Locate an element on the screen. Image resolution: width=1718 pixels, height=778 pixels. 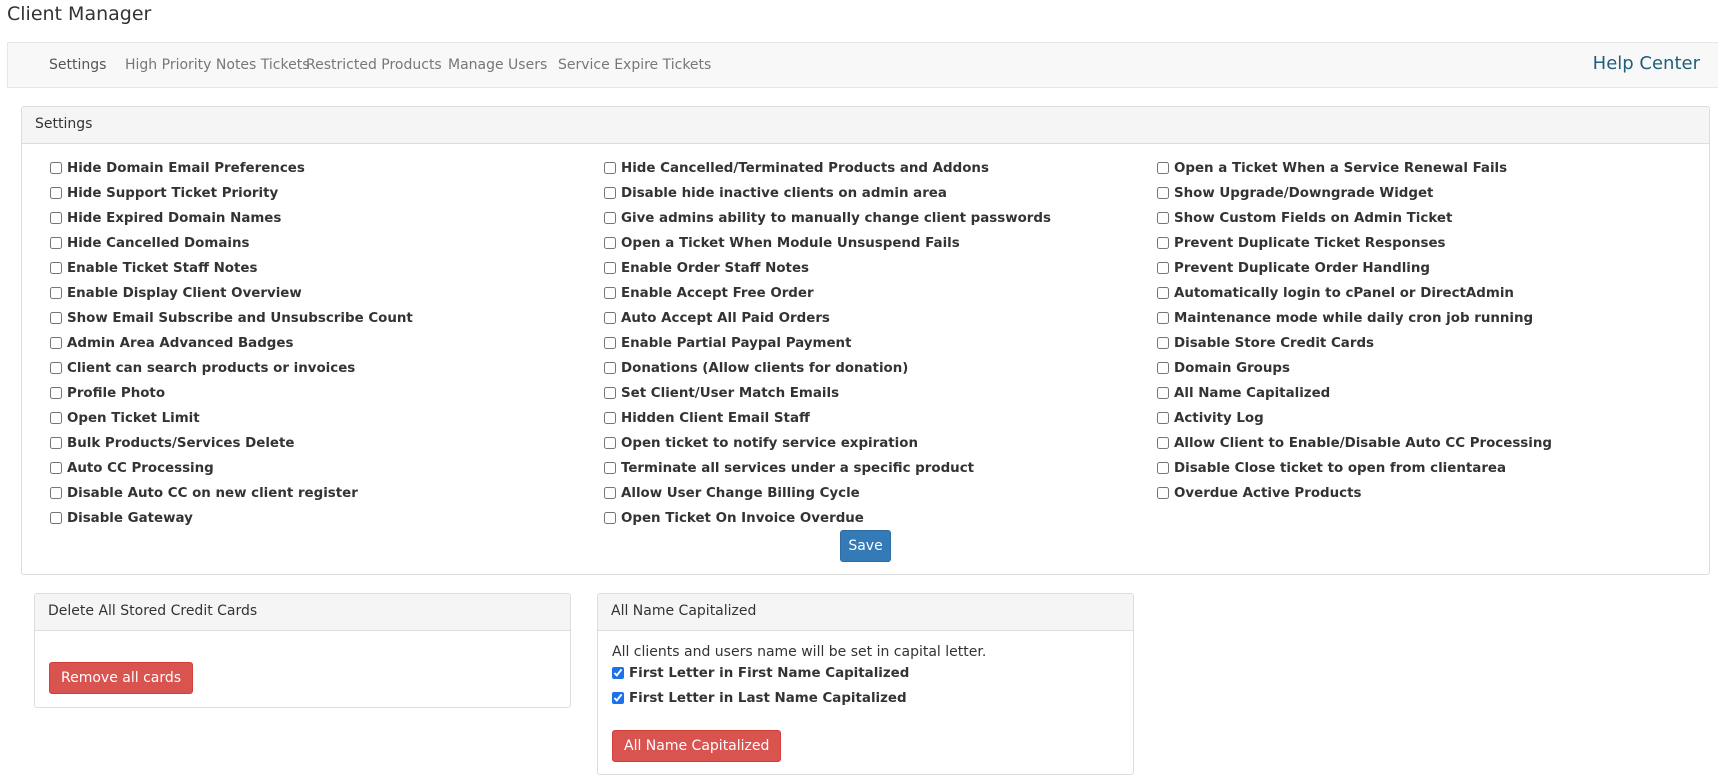
tab-manage-users: Manage Users is located at coordinates (497, 65).